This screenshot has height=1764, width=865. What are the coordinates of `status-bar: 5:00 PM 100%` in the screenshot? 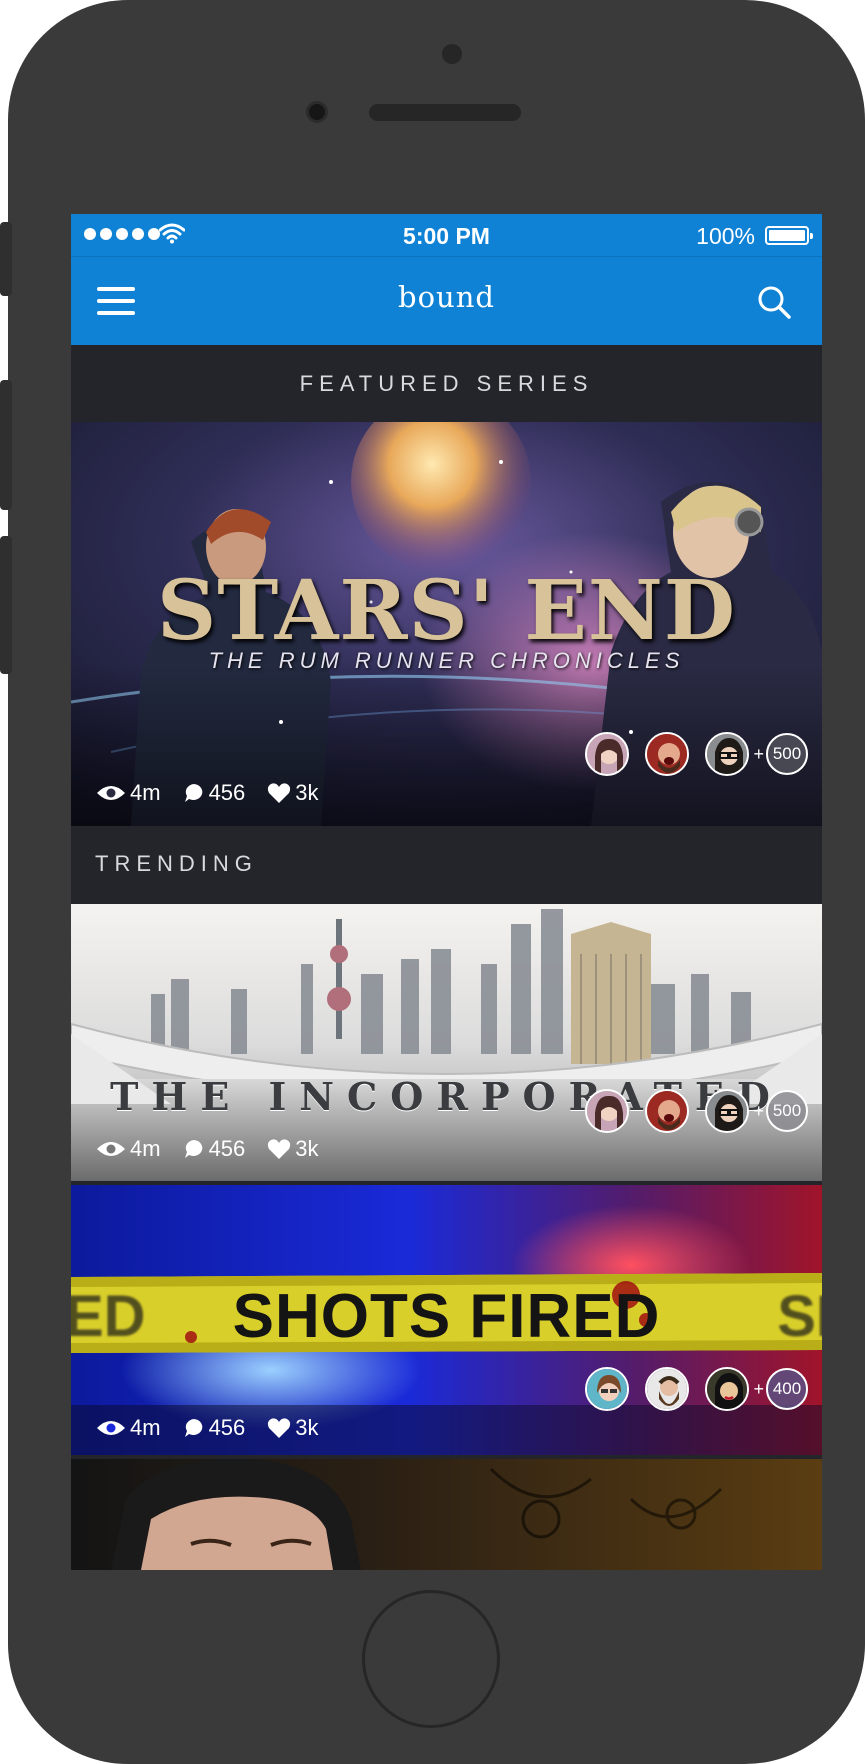 It's located at (446, 235).